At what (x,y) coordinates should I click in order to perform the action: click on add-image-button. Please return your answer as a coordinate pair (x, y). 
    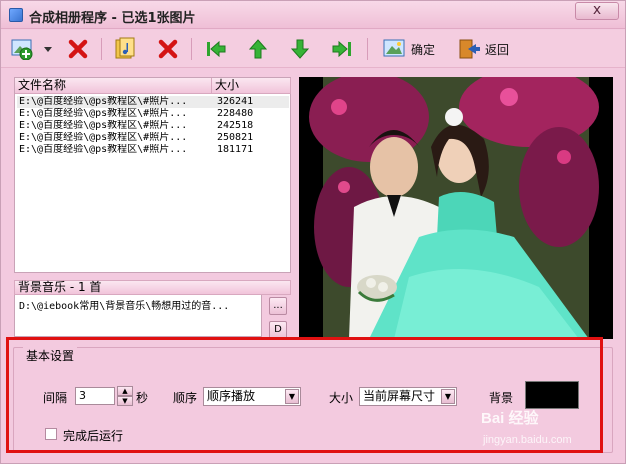
    Looking at the image, I should click on (23, 49).